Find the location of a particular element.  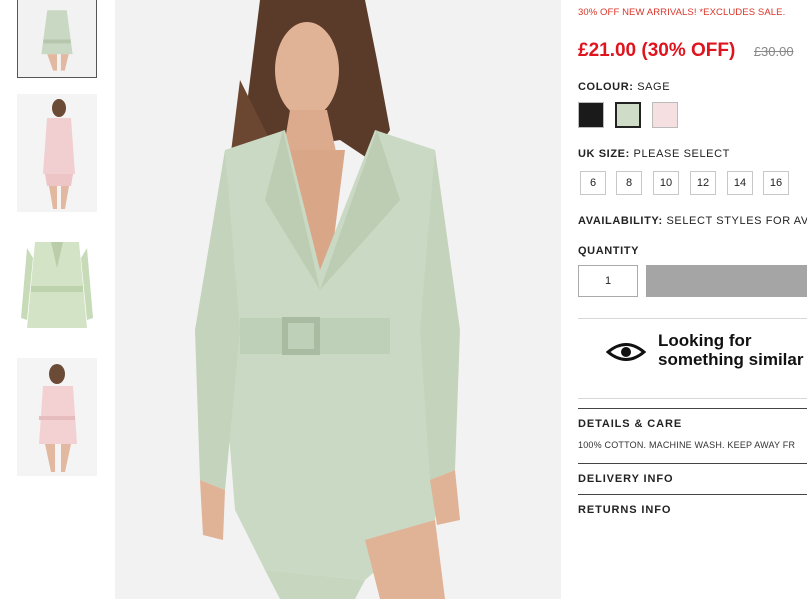

availability-row: AVAILABILITY: SELECT STYLES FOR AVAIL is located at coordinates (692, 221).